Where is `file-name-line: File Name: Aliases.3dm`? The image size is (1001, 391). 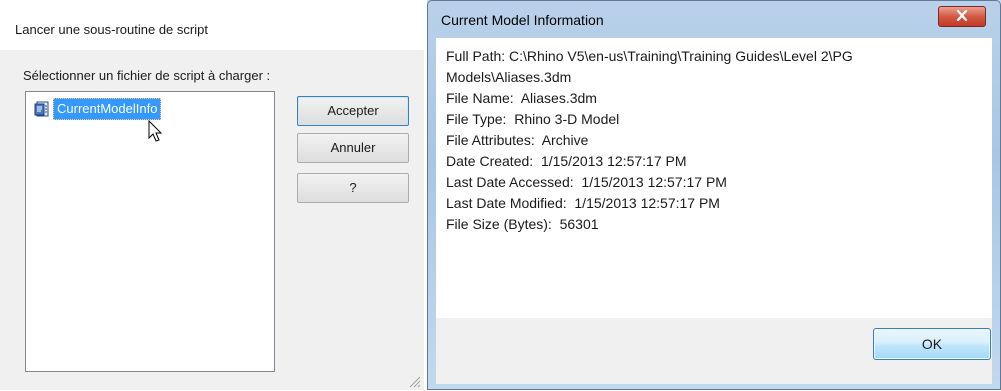
file-name-line: File Name: Aliases.3dm is located at coordinates (521, 98).